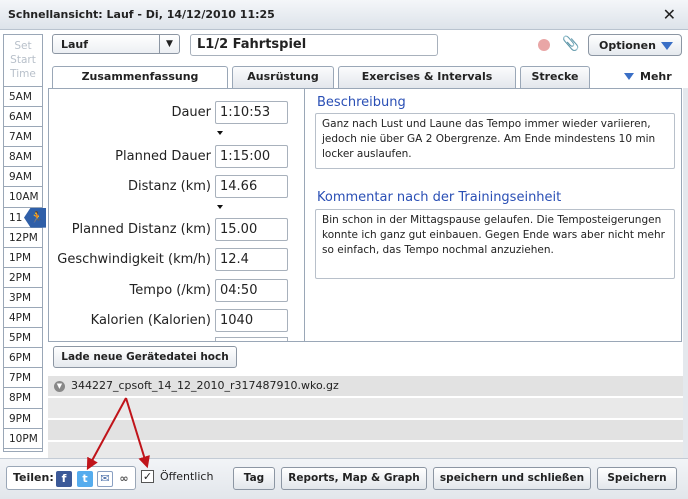 Image resolution: width=688 pixels, height=499 pixels. What do you see at coordinates (637, 478) in the screenshot?
I see `save-button: Speichern` at bounding box center [637, 478].